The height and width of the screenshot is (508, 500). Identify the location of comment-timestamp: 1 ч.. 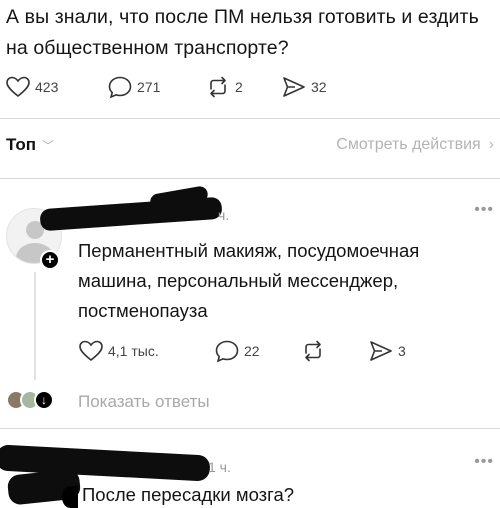
(219, 467).